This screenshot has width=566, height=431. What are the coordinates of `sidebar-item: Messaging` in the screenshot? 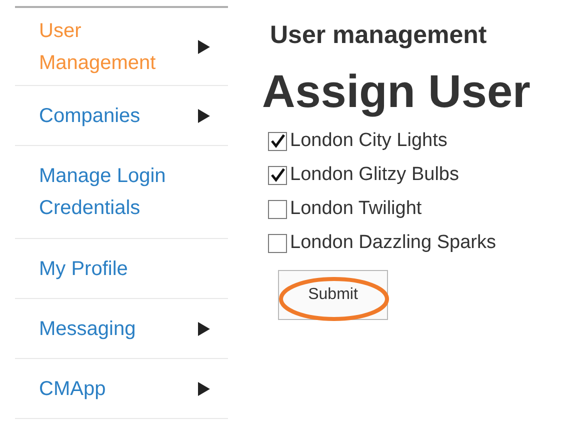 It's located at (121, 329).